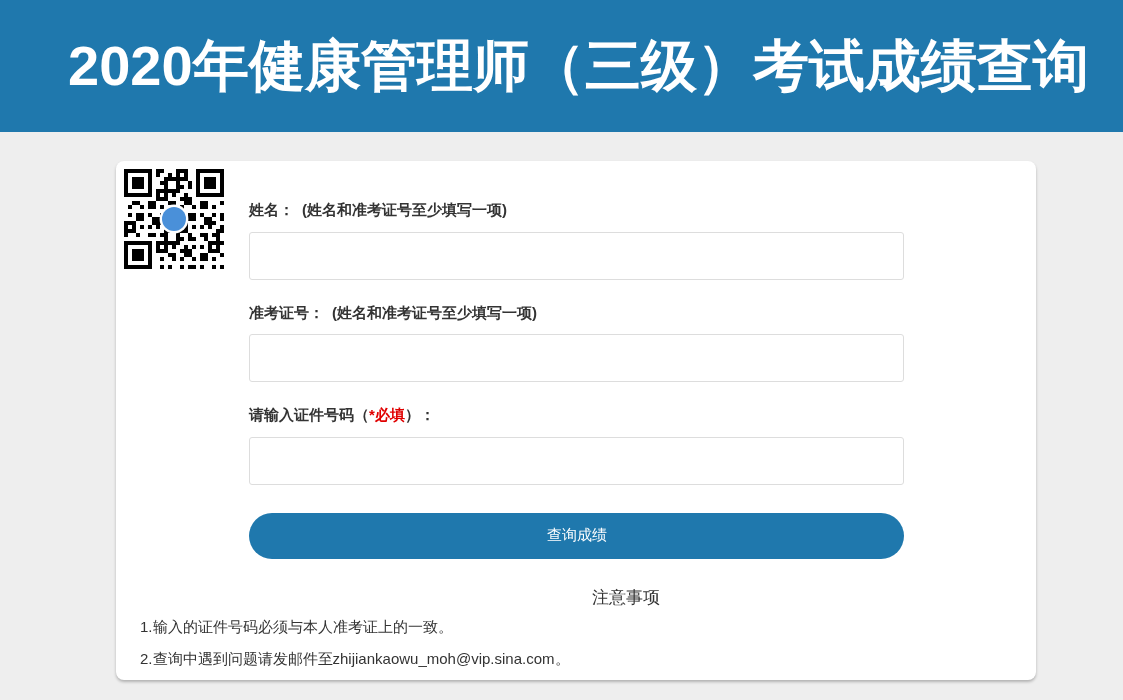  What do you see at coordinates (579, 66) in the screenshot?
I see `page-title: 2020年健康管理师（三级）考试成绩查询` at bounding box center [579, 66].